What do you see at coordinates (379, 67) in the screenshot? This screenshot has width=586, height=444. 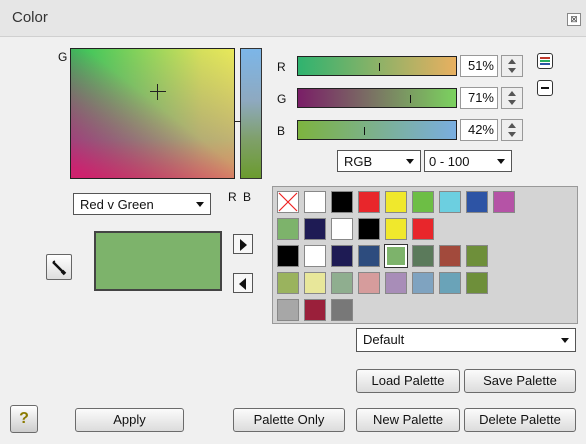 I see `slider-r-thumb` at bounding box center [379, 67].